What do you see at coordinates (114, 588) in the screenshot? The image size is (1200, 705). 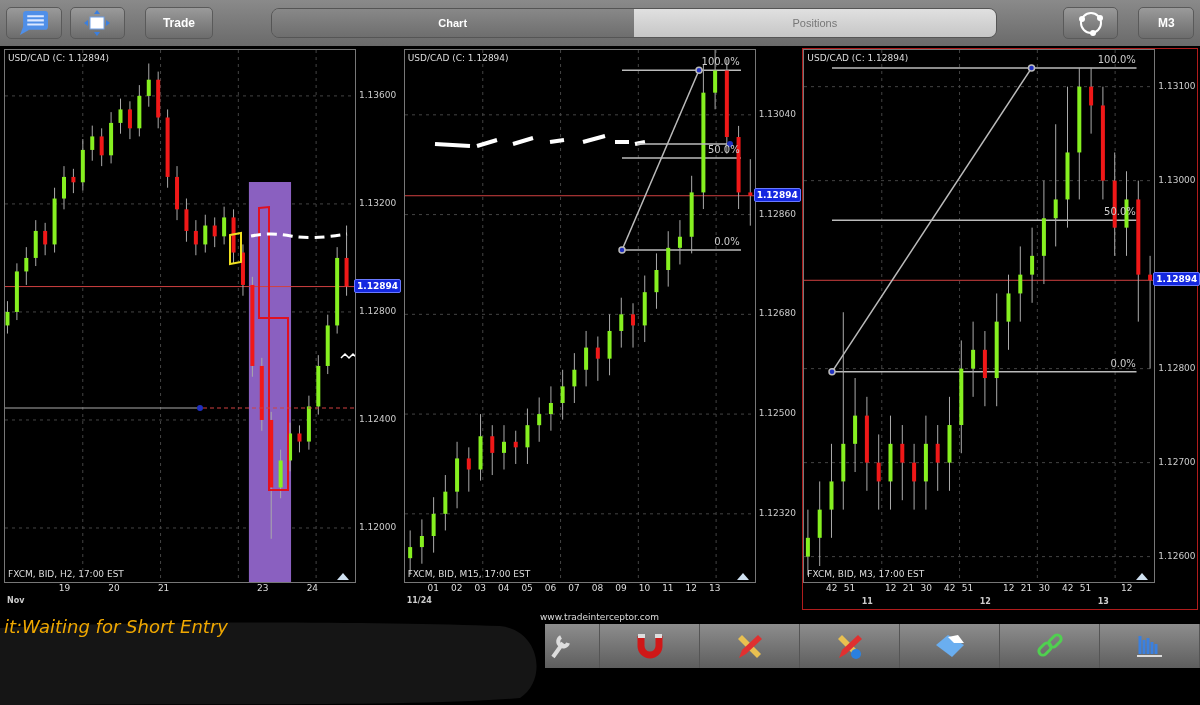 I see `time-tick: 20` at bounding box center [114, 588].